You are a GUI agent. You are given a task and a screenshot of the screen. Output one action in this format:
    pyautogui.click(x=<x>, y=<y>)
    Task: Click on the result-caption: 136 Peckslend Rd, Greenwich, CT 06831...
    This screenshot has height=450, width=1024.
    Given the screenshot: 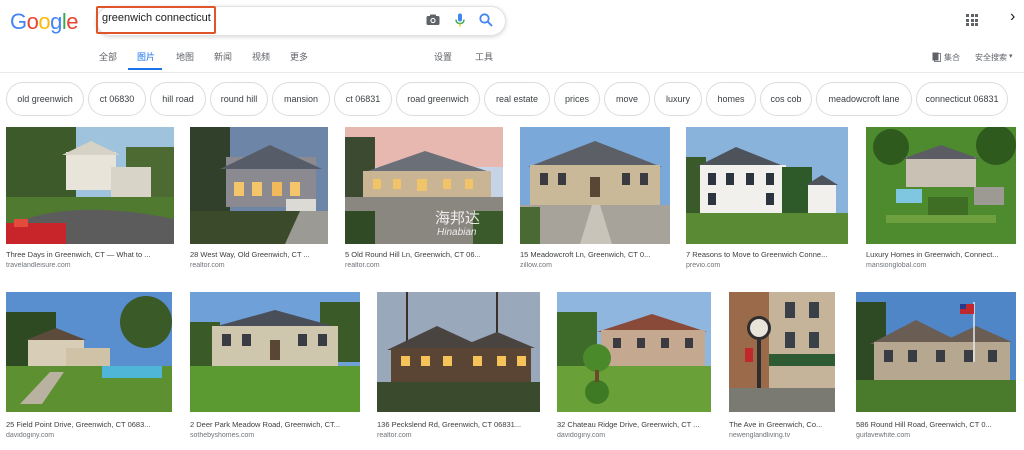 What is the action you would take?
    pyautogui.click(x=458, y=424)
    